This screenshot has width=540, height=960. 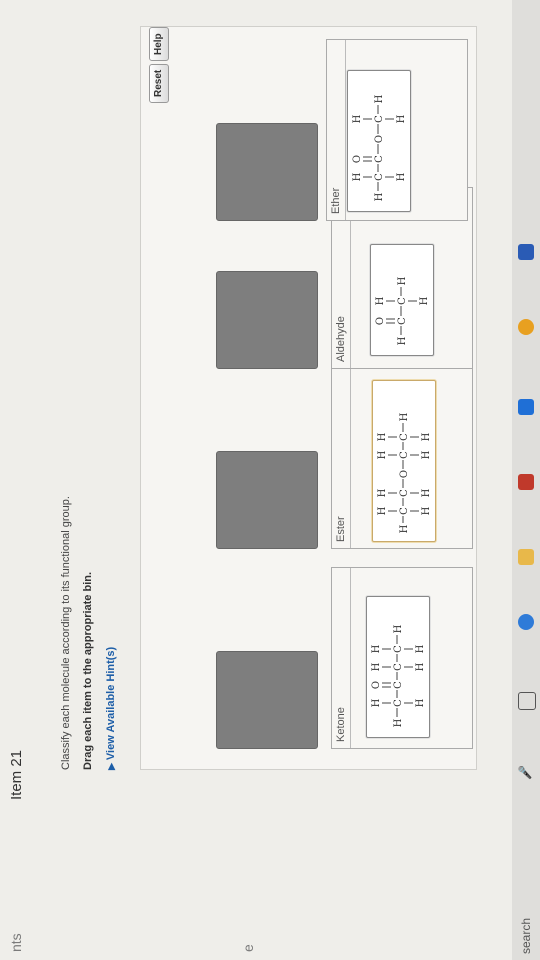 I want to click on bin-label: Ester, so click(x=341, y=529).